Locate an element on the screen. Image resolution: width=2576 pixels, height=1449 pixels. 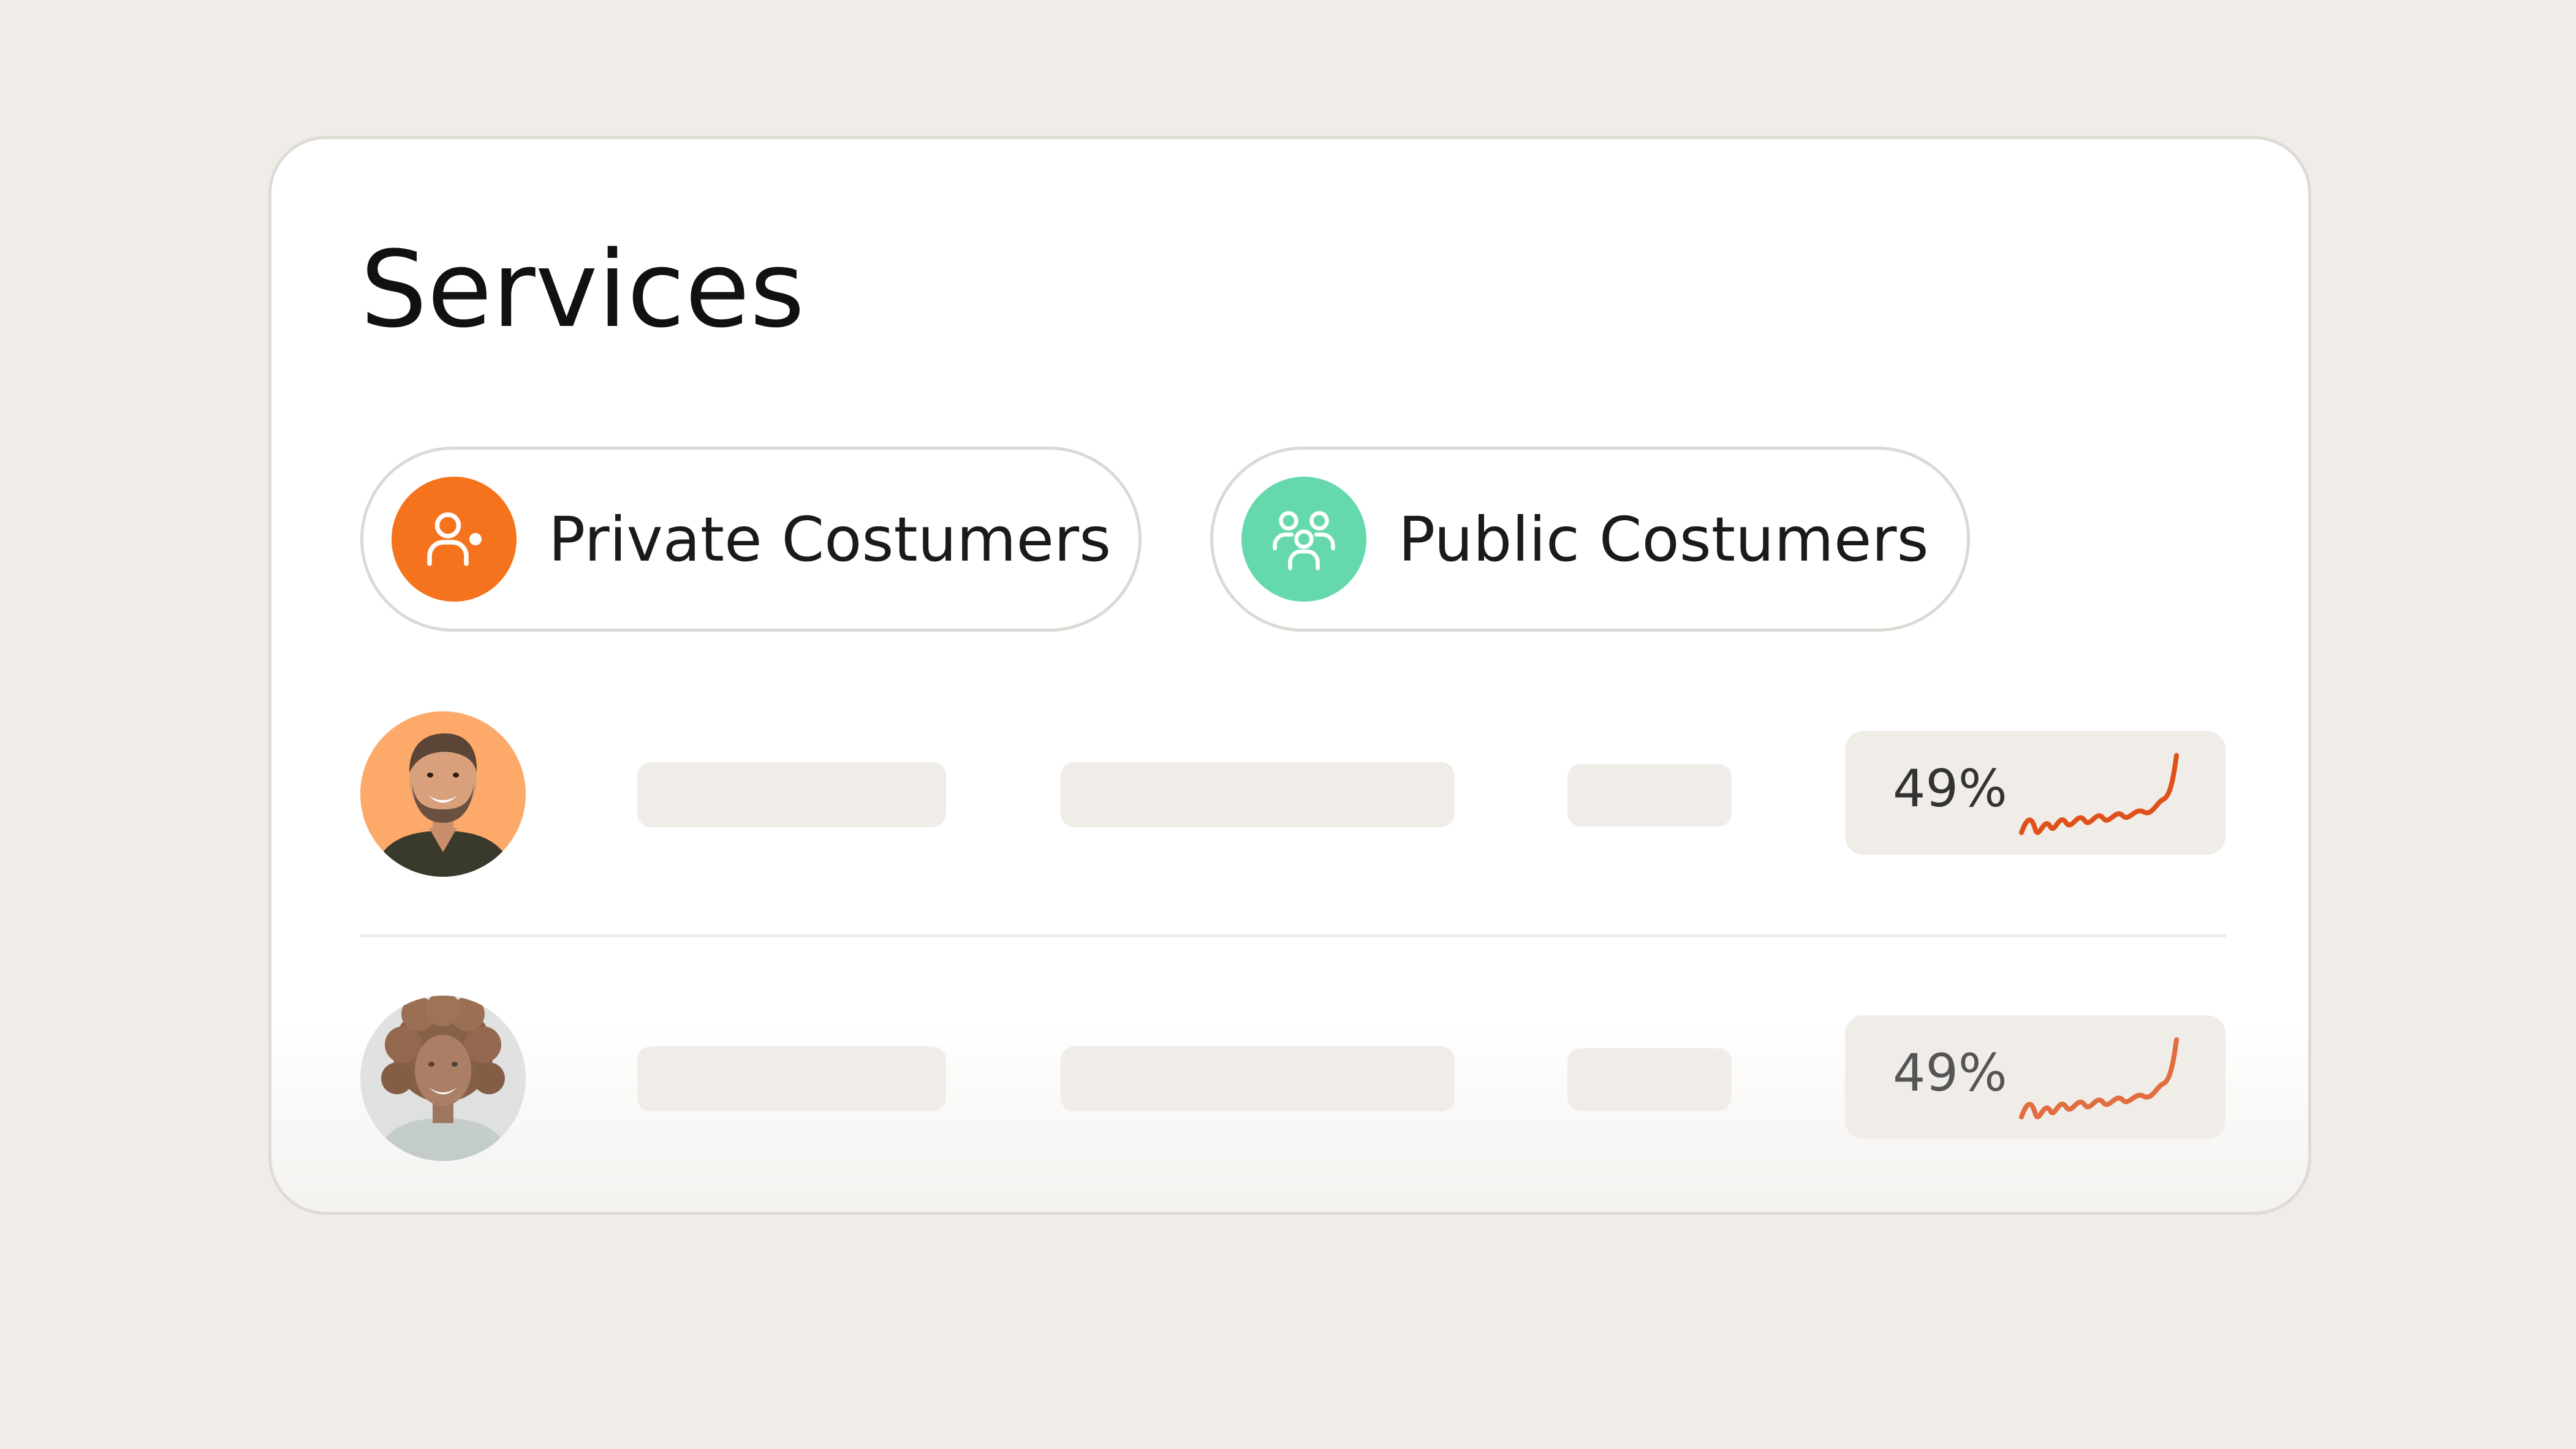
group-icon is located at coordinates (1303, 539).